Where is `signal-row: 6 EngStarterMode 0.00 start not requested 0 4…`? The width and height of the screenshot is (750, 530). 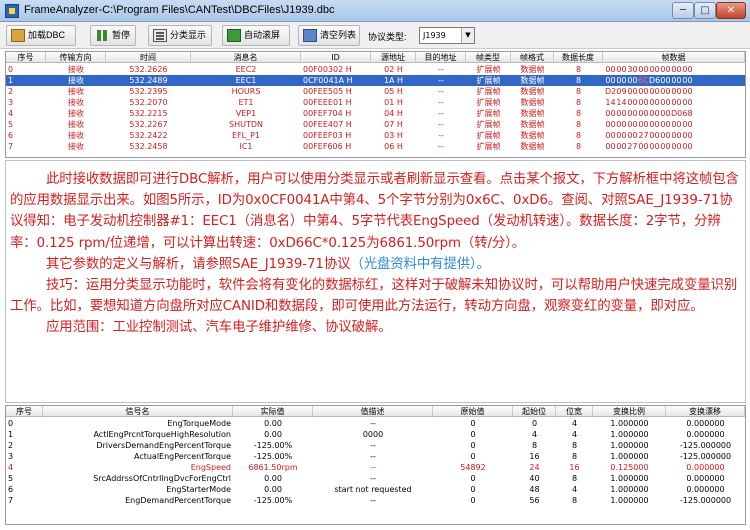 signal-row: 6 EngStarterMode 0.00 start not requested 0 4… is located at coordinates (375, 489).